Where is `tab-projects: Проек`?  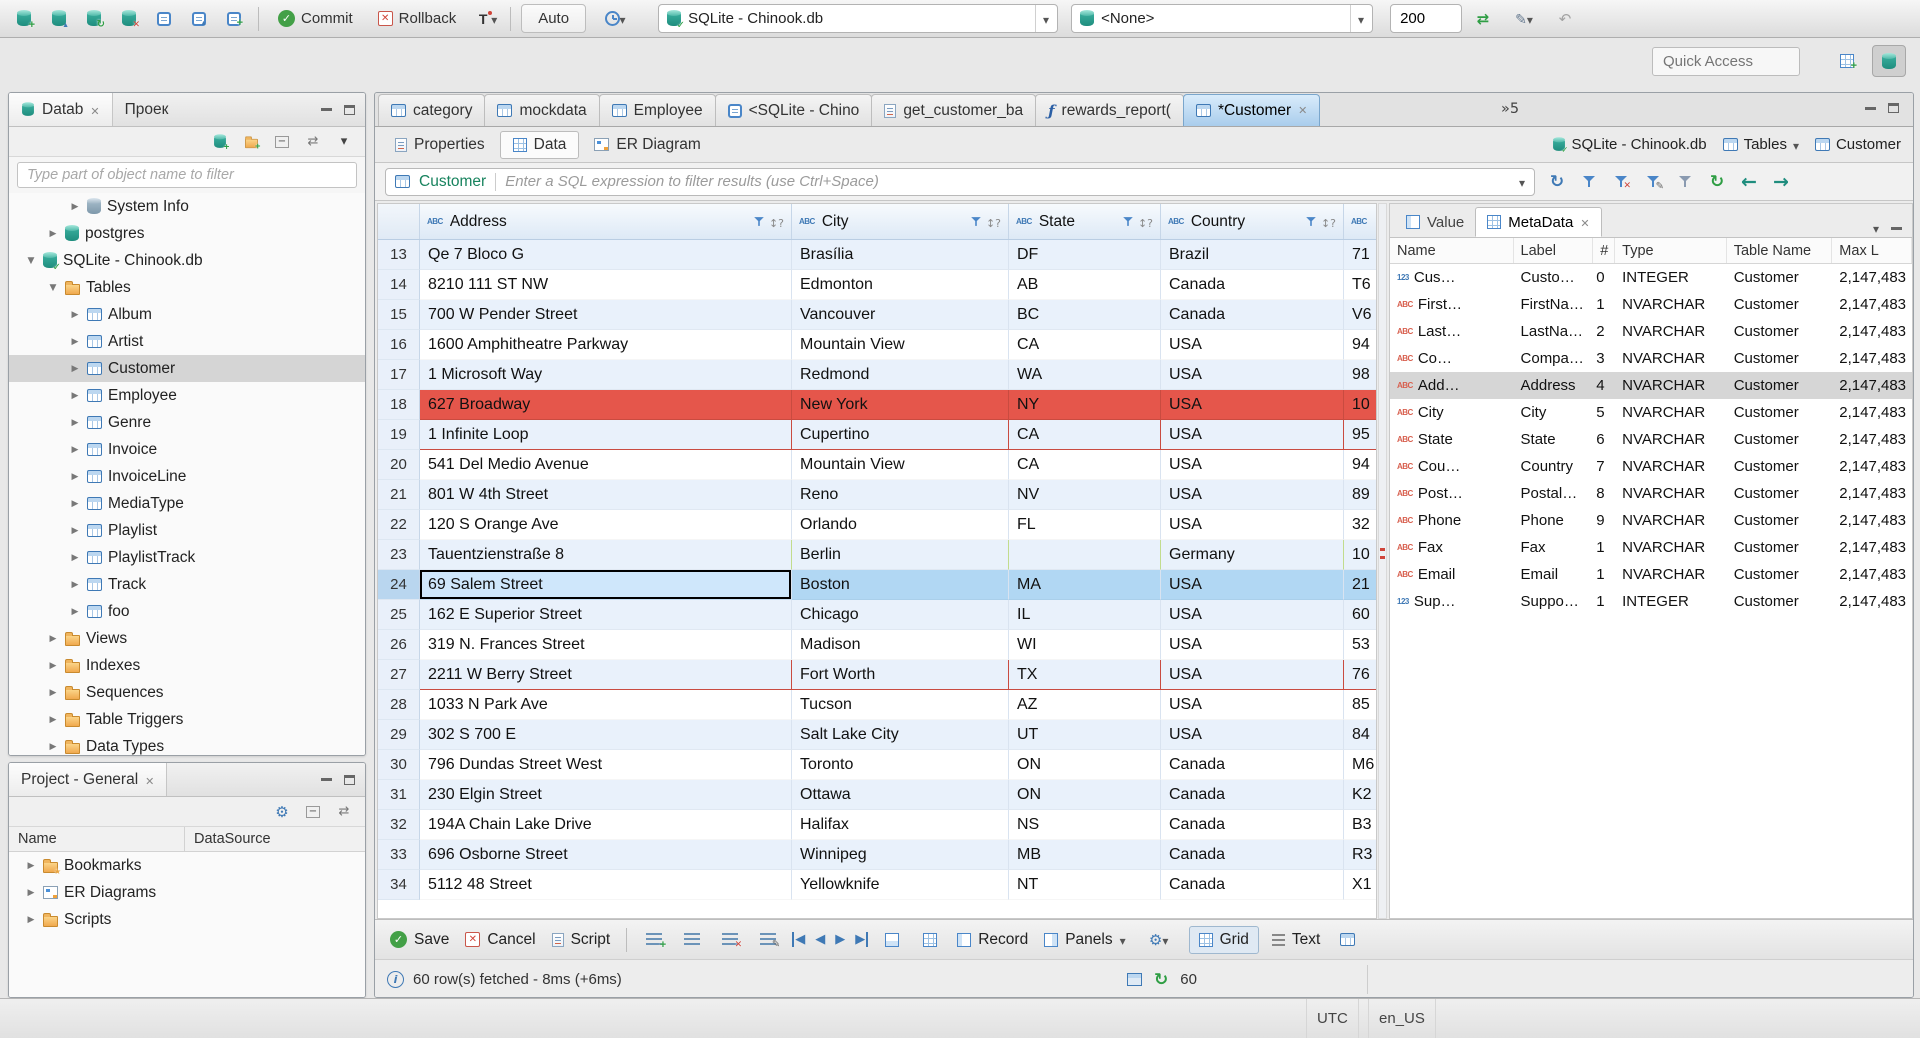 tab-projects: Проек is located at coordinates (147, 109).